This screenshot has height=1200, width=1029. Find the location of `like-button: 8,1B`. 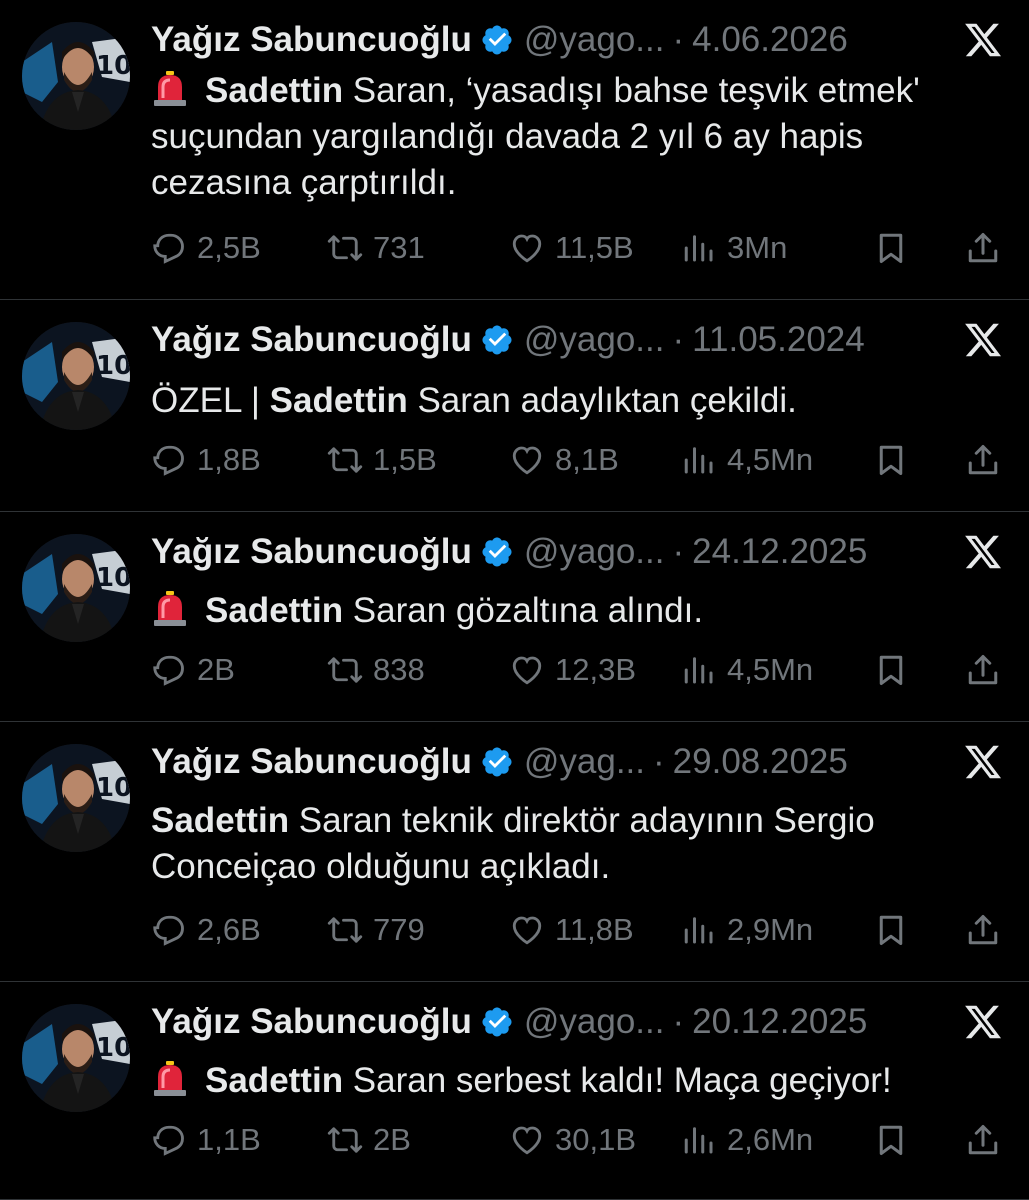

like-button: 8,1B is located at coordinates (564, 460).